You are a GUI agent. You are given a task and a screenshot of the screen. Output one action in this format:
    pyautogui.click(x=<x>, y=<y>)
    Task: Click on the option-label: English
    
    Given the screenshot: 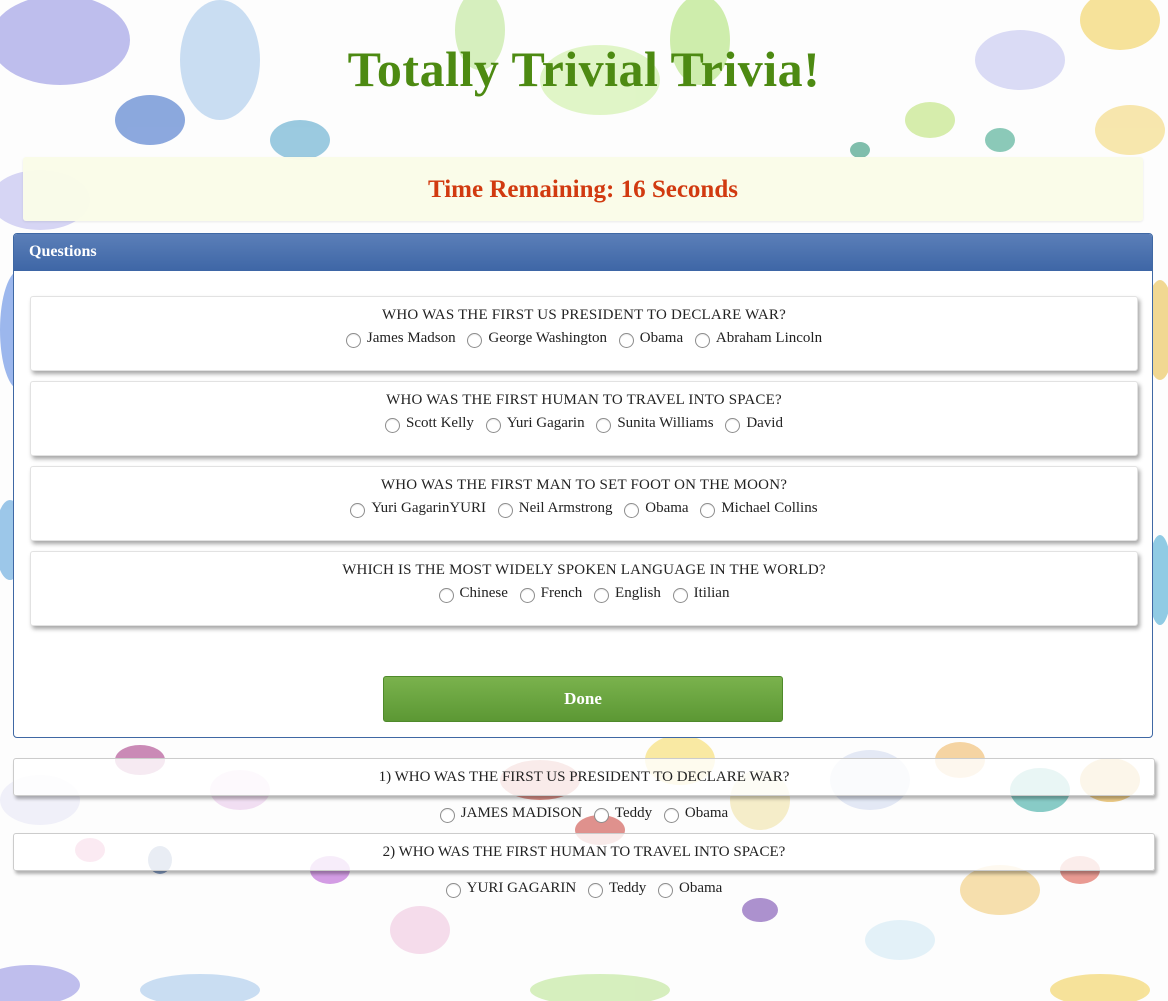 What is the action you would take?
    pyautogui.click(x=638, y=593)
    